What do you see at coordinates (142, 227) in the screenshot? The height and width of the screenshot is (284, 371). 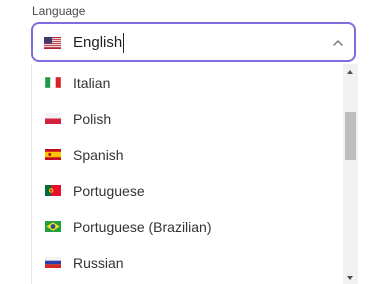 I see `option-label: Portuguese (Brazilian)` at bounding box center [142, 227].